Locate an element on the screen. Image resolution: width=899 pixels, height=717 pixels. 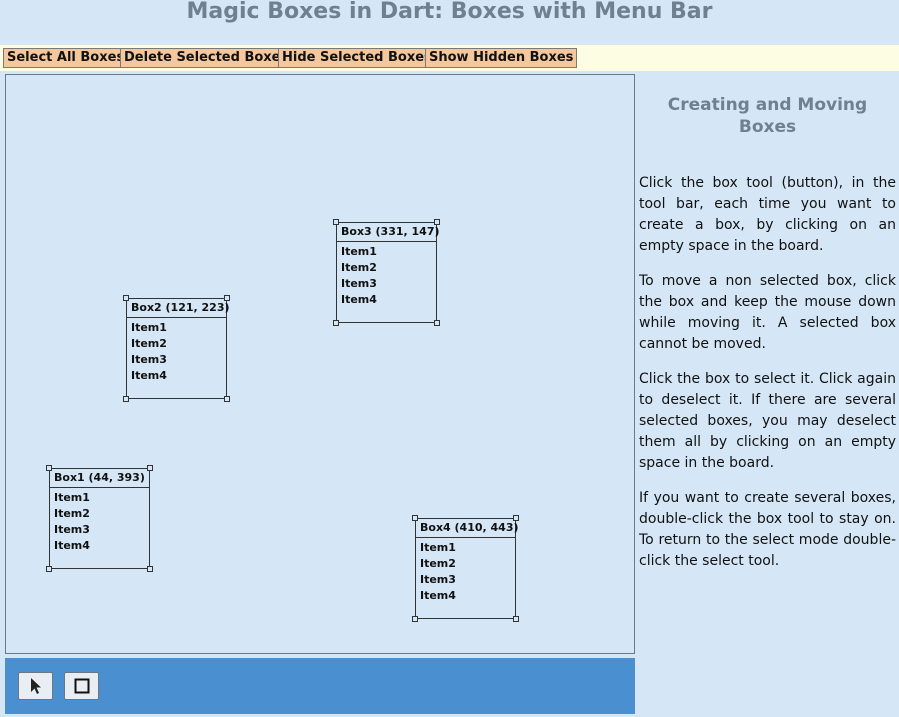
select-all-boxes-button: Select All Boxes is located at coordinates (66, 58).